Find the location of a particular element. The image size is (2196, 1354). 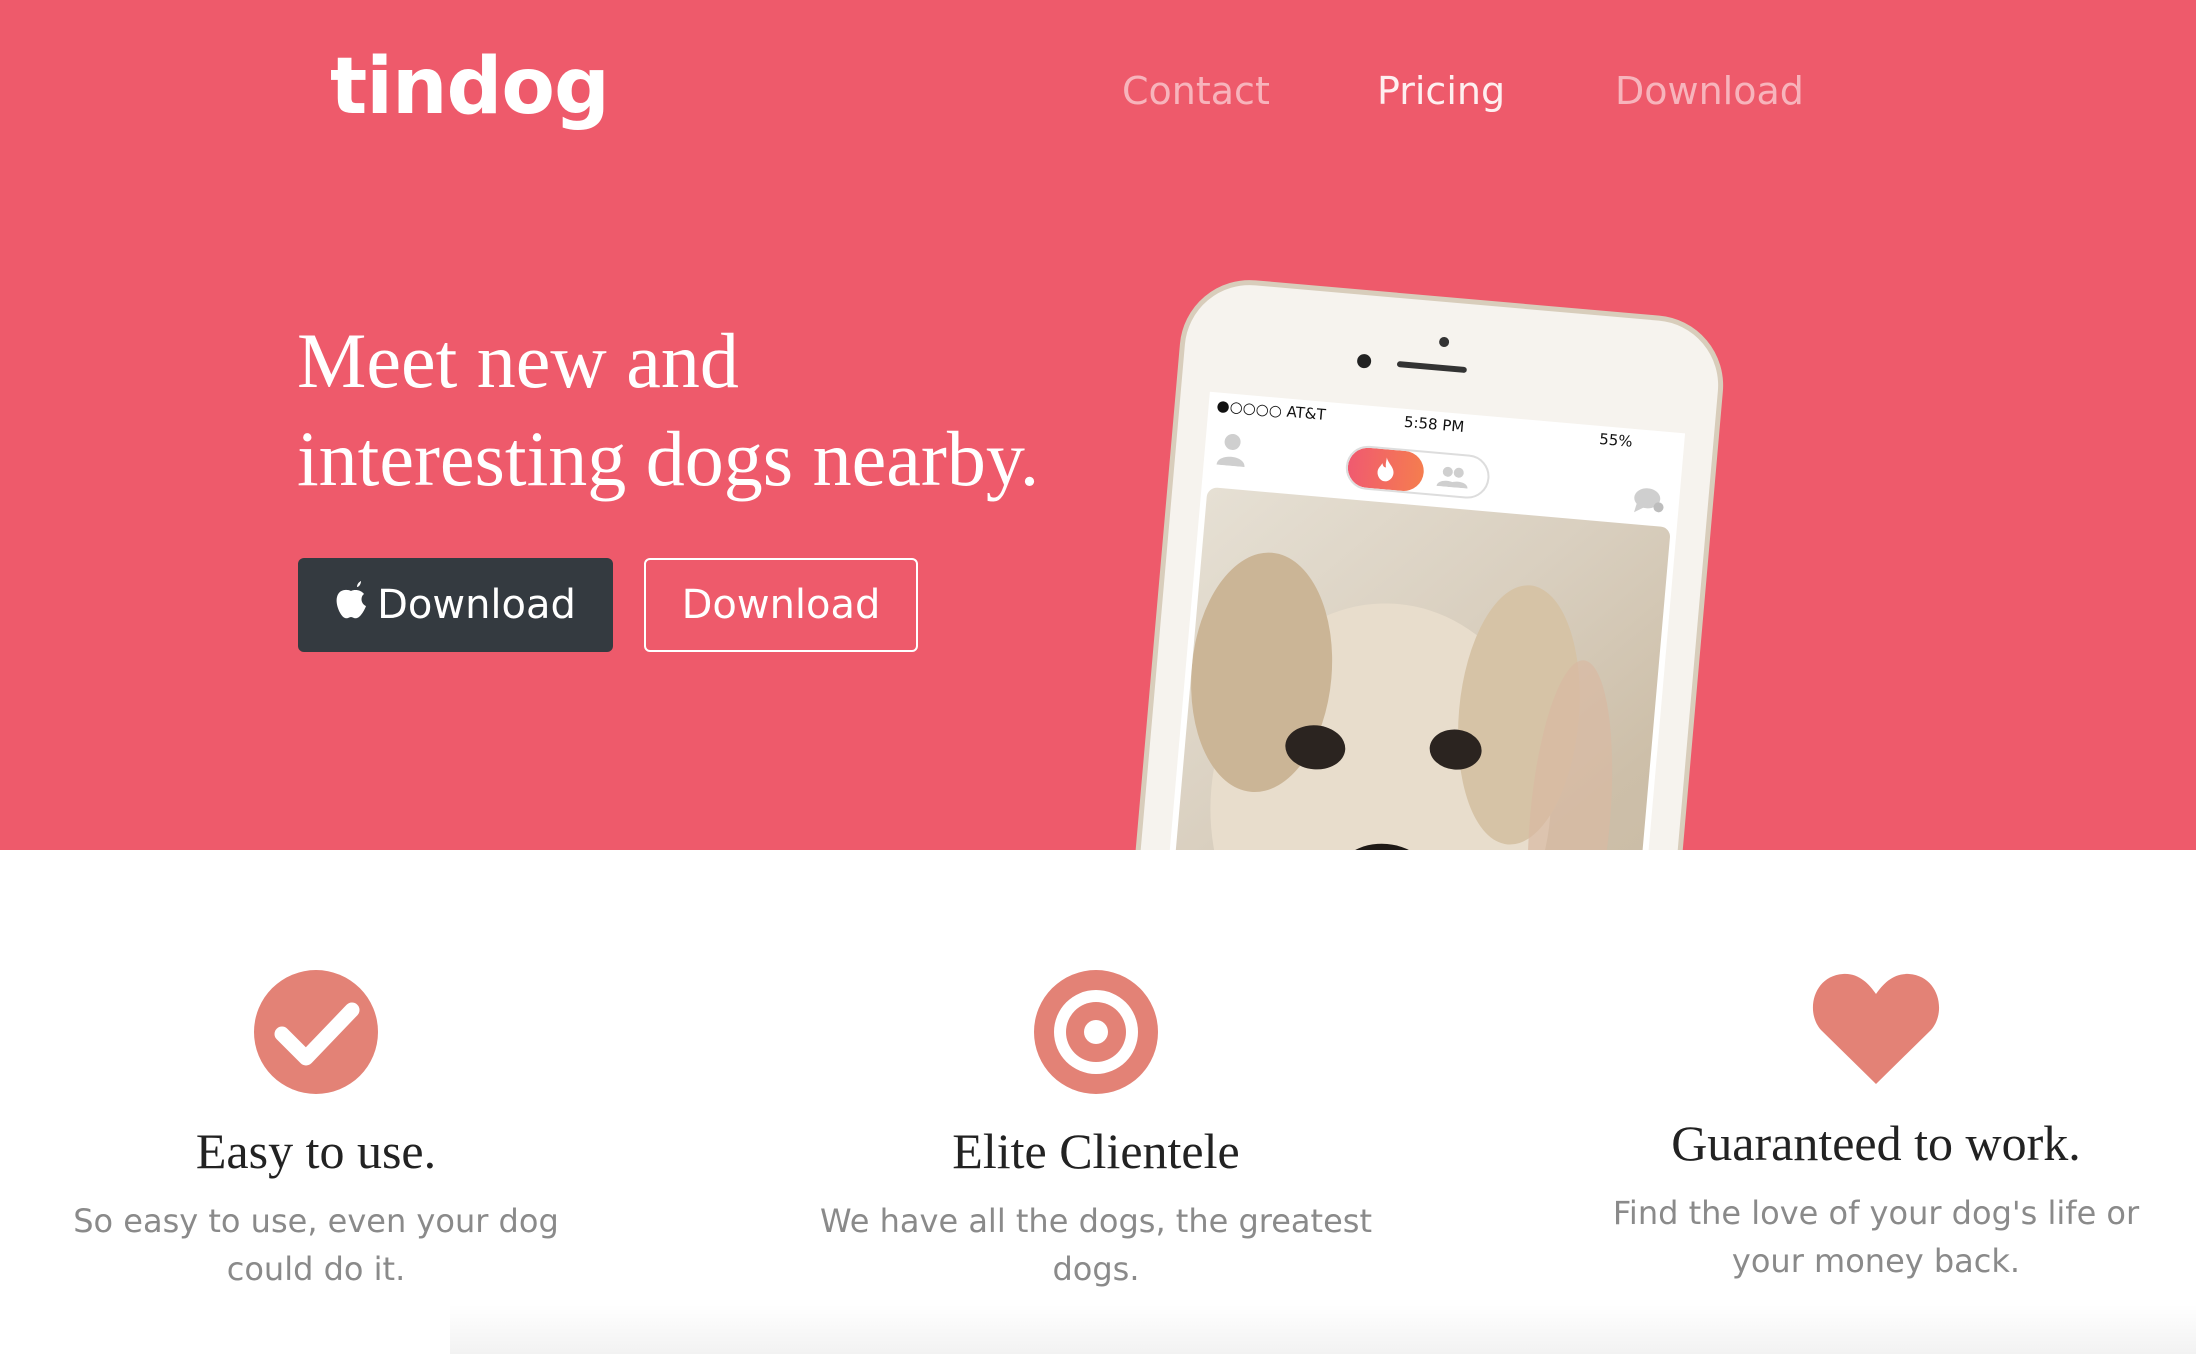

dog-photo is located at coordinates (1416, 668).